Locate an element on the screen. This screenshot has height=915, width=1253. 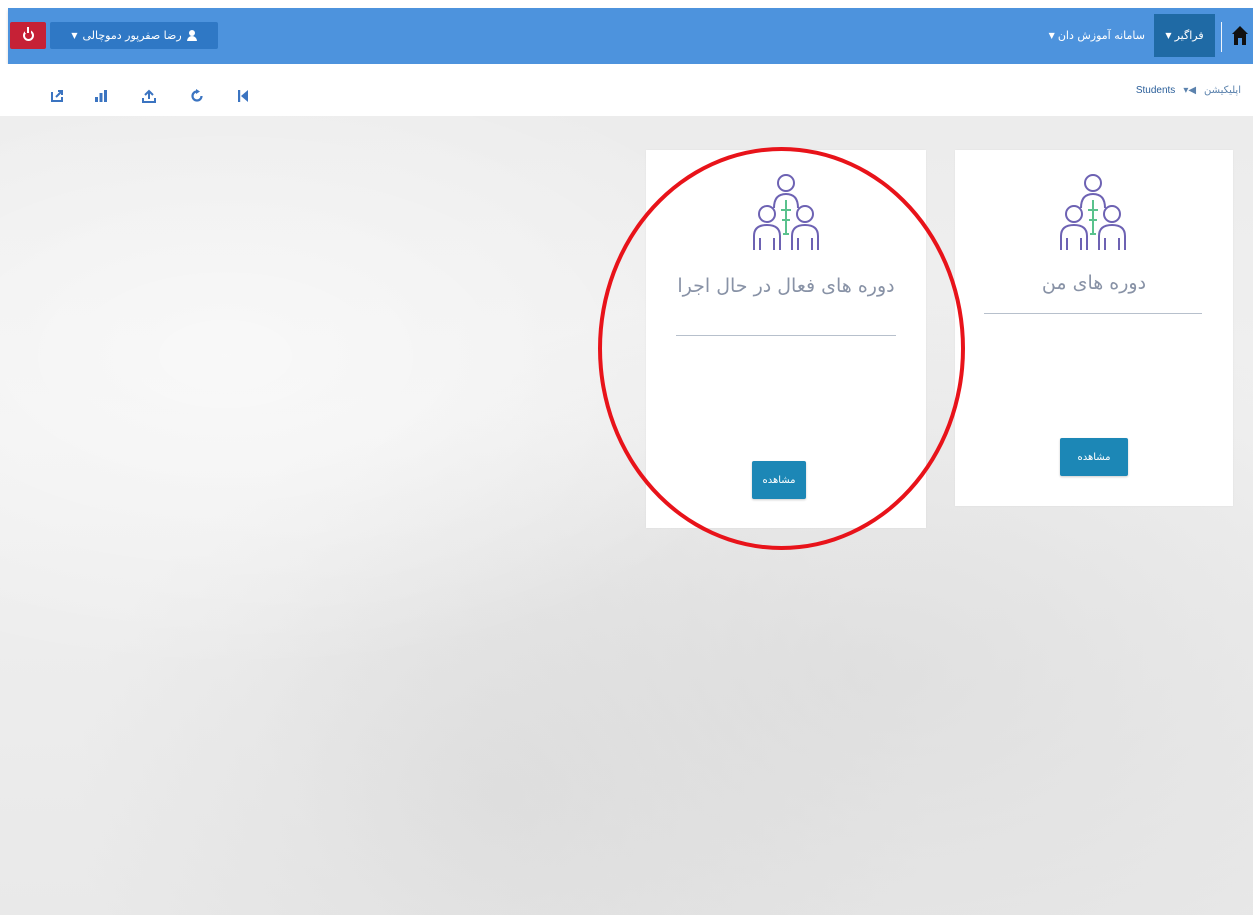
first-page-icon is located at coordinates (243, 96).